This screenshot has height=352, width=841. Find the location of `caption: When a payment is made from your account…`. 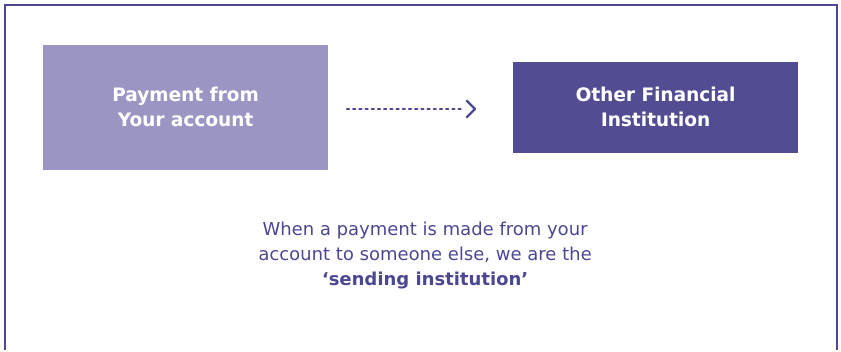

caption: When a payment is made from your account… is located at coordinates (425, 254).